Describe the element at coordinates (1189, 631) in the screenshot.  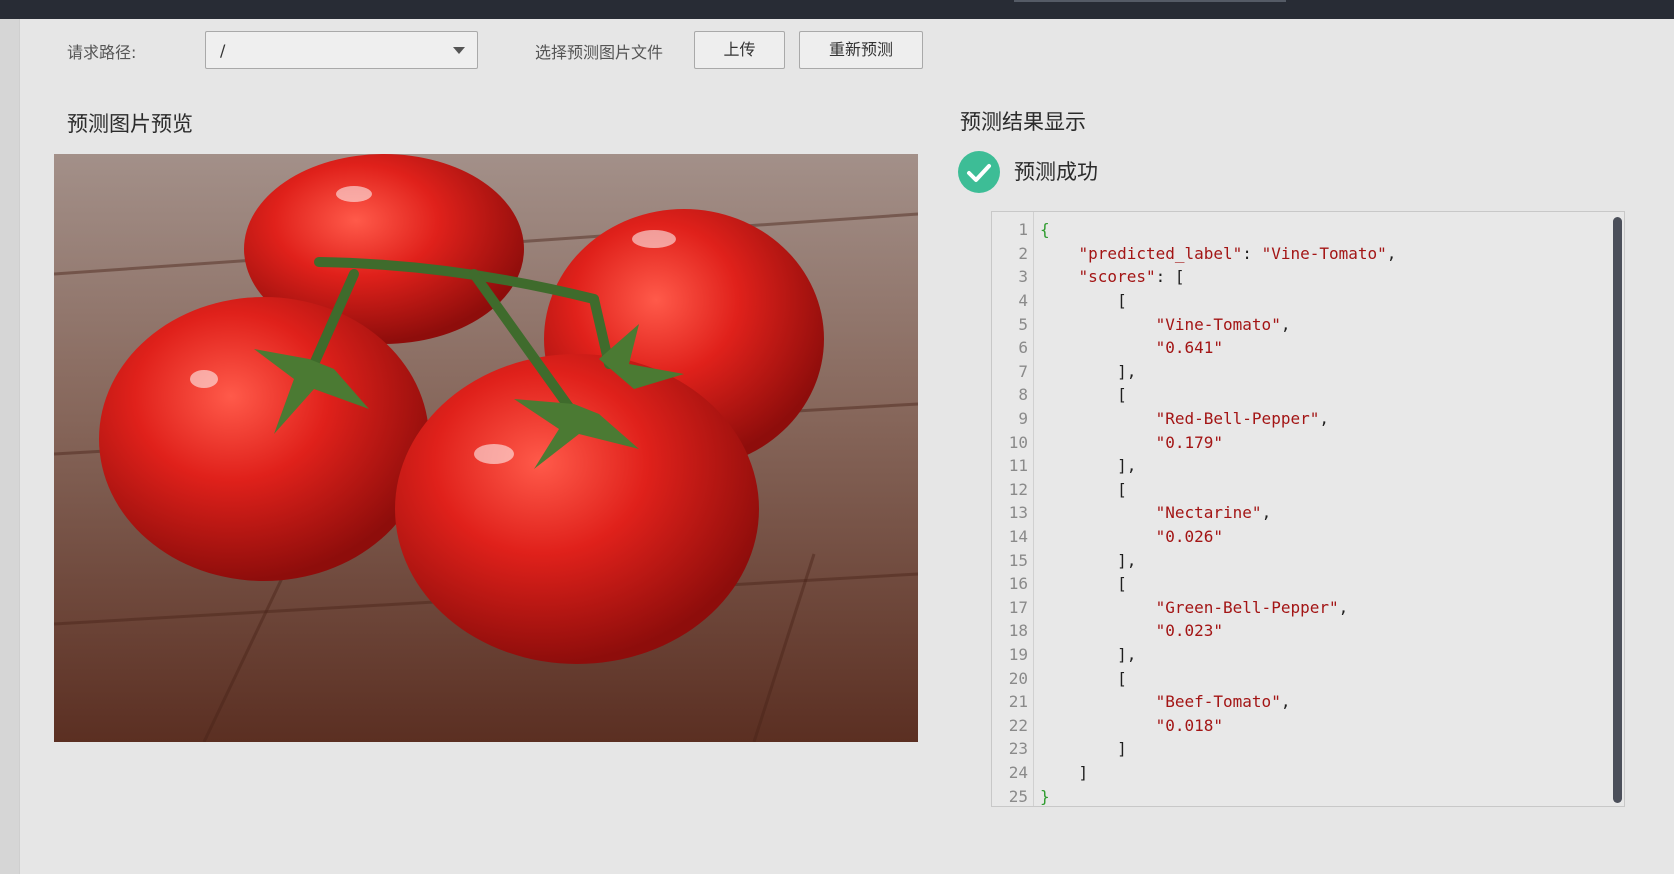
I see `code-text: "0.023"` at that location.